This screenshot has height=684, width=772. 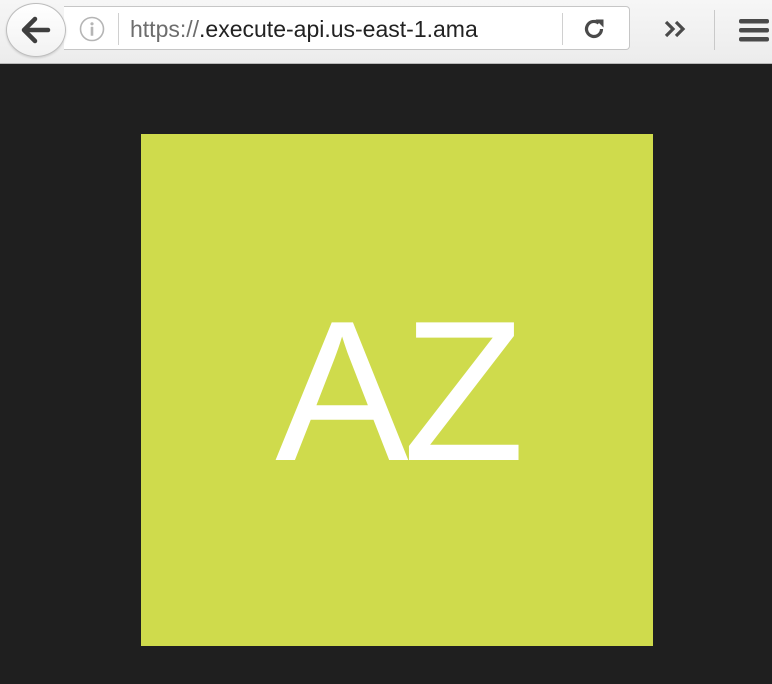 I want to click on info-icon, so click(x=92, y=29).